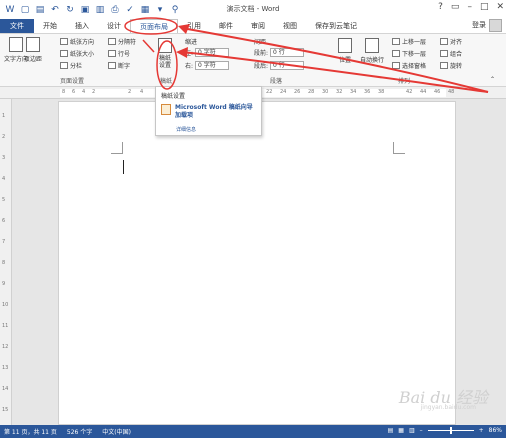 The height and width of the screenshot is (438, 506). Describe the element at coordinates (64, 41) in the screenshot. I see `orientation-icon` at that location.